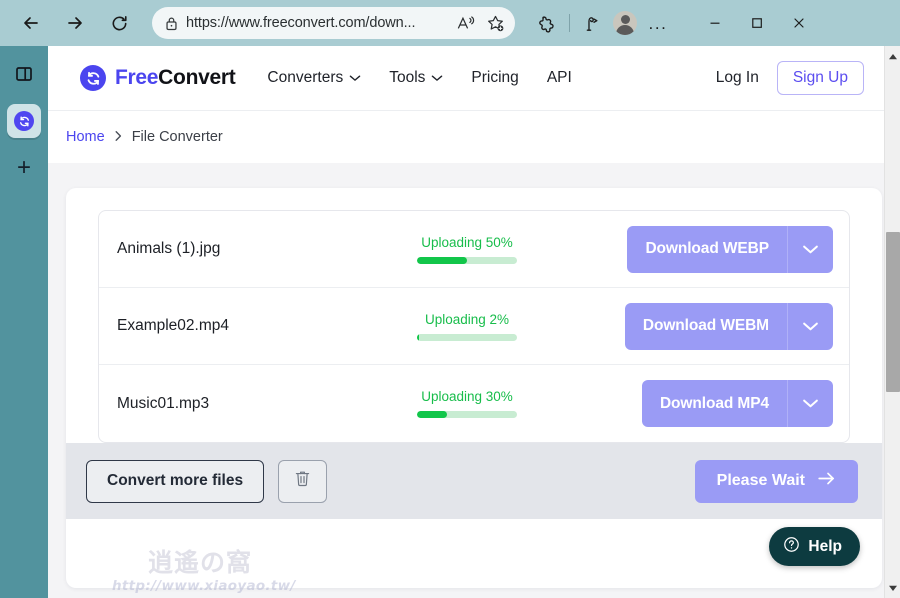 The height and width of the screenshot is (598, 900). I want to click on breadcrumb-separator-icon, so click(118, 137).